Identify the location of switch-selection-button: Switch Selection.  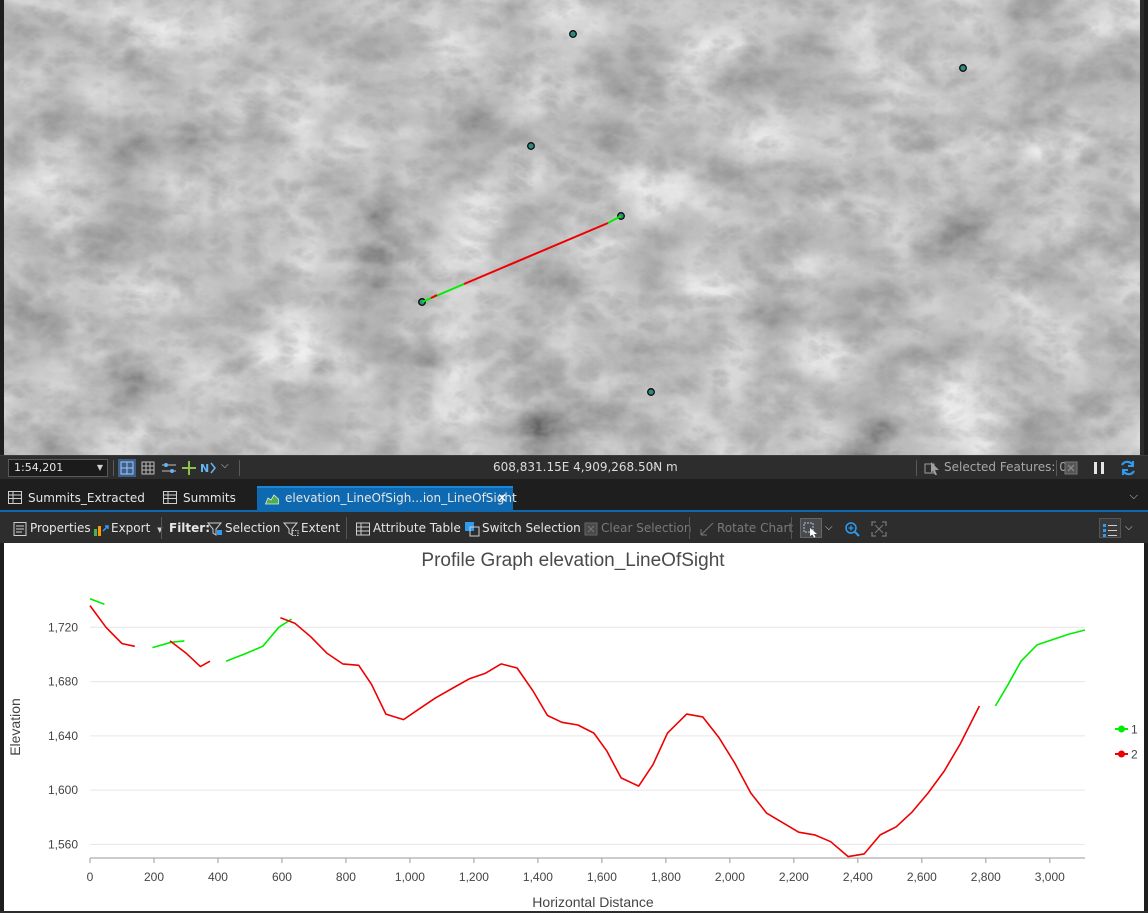
(522, 528).